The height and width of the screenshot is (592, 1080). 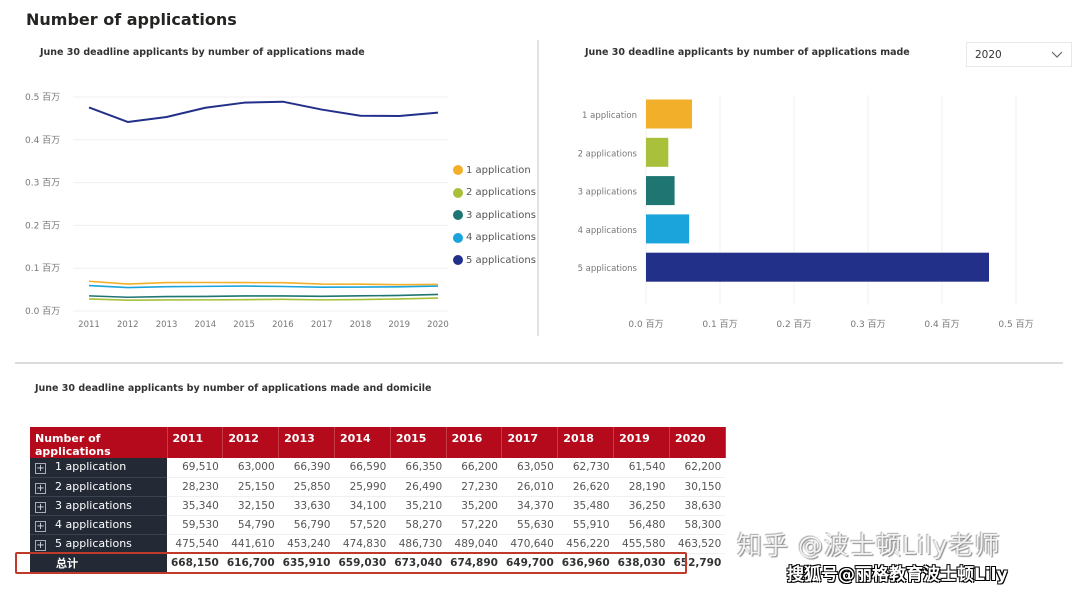 What do you see at coordinates (250, 544) in the screenshot?
I see `table-cell: 441,610` at bounding box center [250, 544].